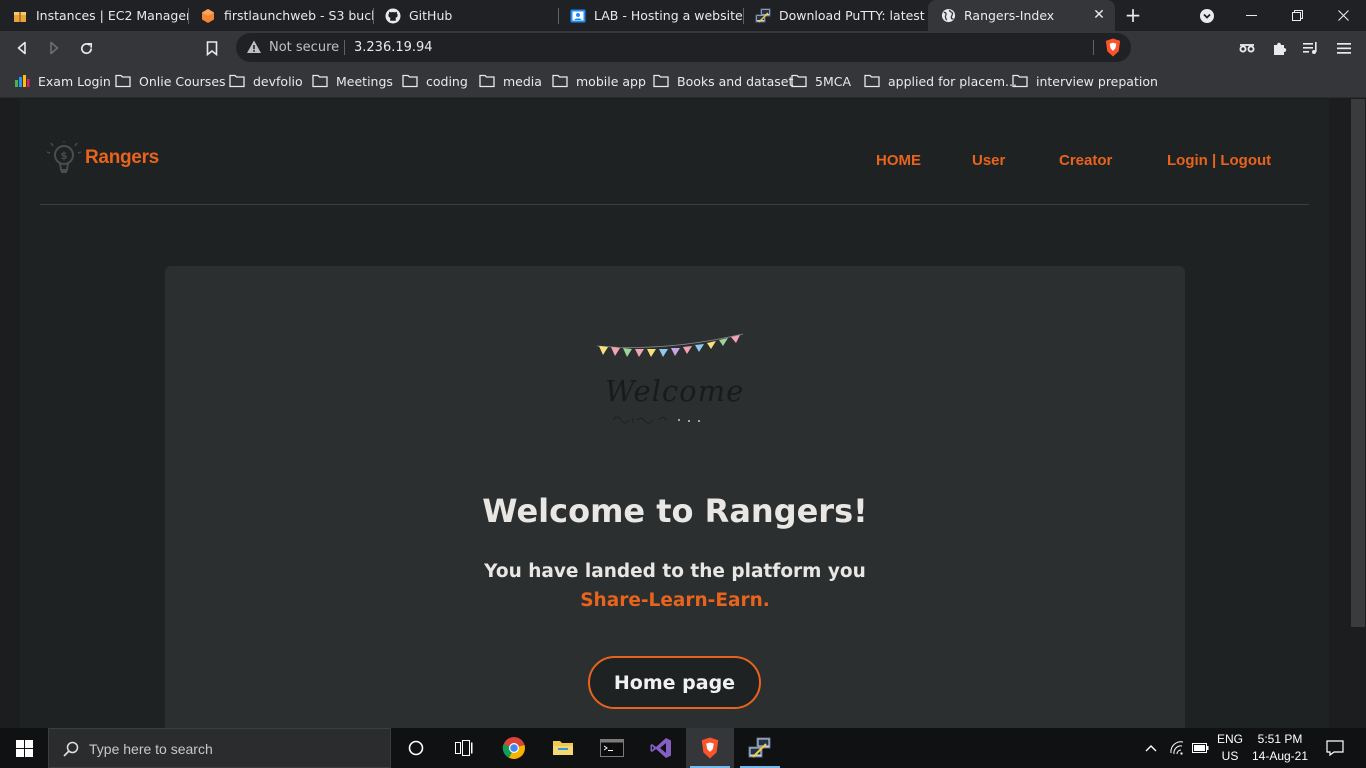 This screenshot has height=768, width=1366. Describe the element at coordinates (1085, 160) in the screenshot. I see `nav-link-creator: Creator` at that location.